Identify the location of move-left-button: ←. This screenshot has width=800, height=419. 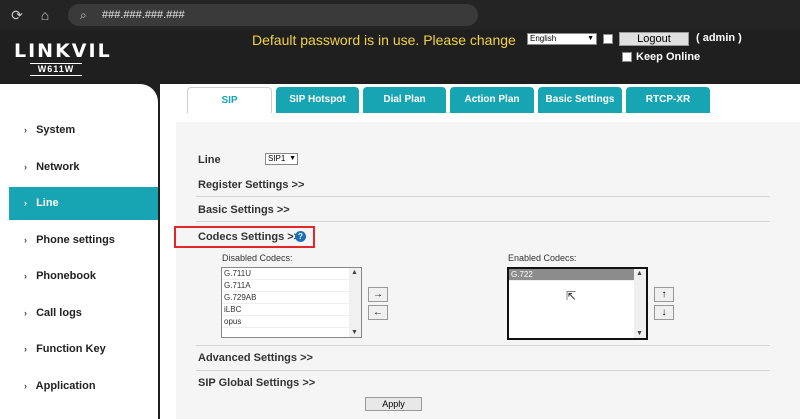
(378, 312).